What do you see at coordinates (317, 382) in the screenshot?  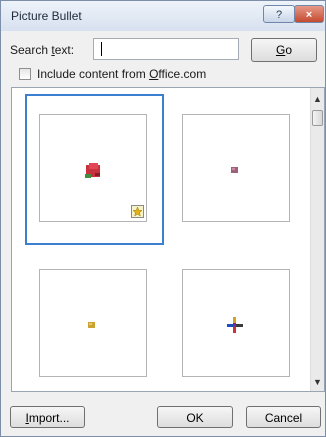 I see `scroll-down-icon: ▼` at bounding box center [317, 382].